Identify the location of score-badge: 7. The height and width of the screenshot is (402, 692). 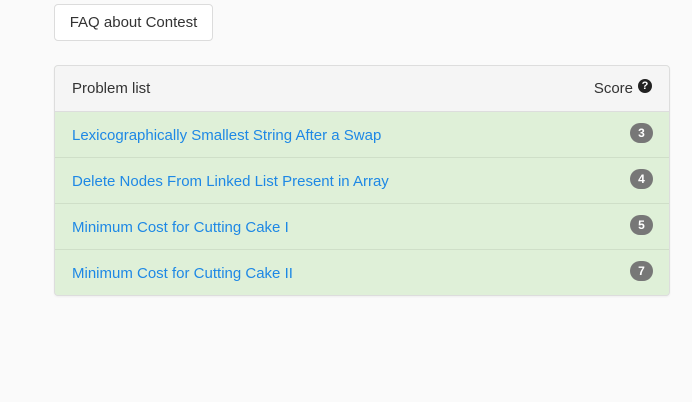
(641, 271).